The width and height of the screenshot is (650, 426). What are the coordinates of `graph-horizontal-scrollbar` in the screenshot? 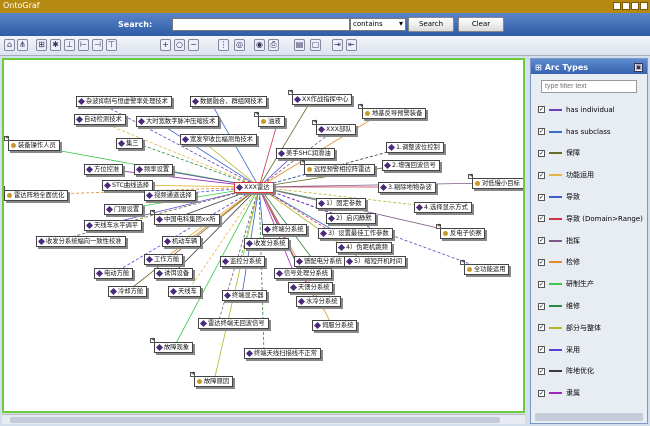 It's located at (263, 419).